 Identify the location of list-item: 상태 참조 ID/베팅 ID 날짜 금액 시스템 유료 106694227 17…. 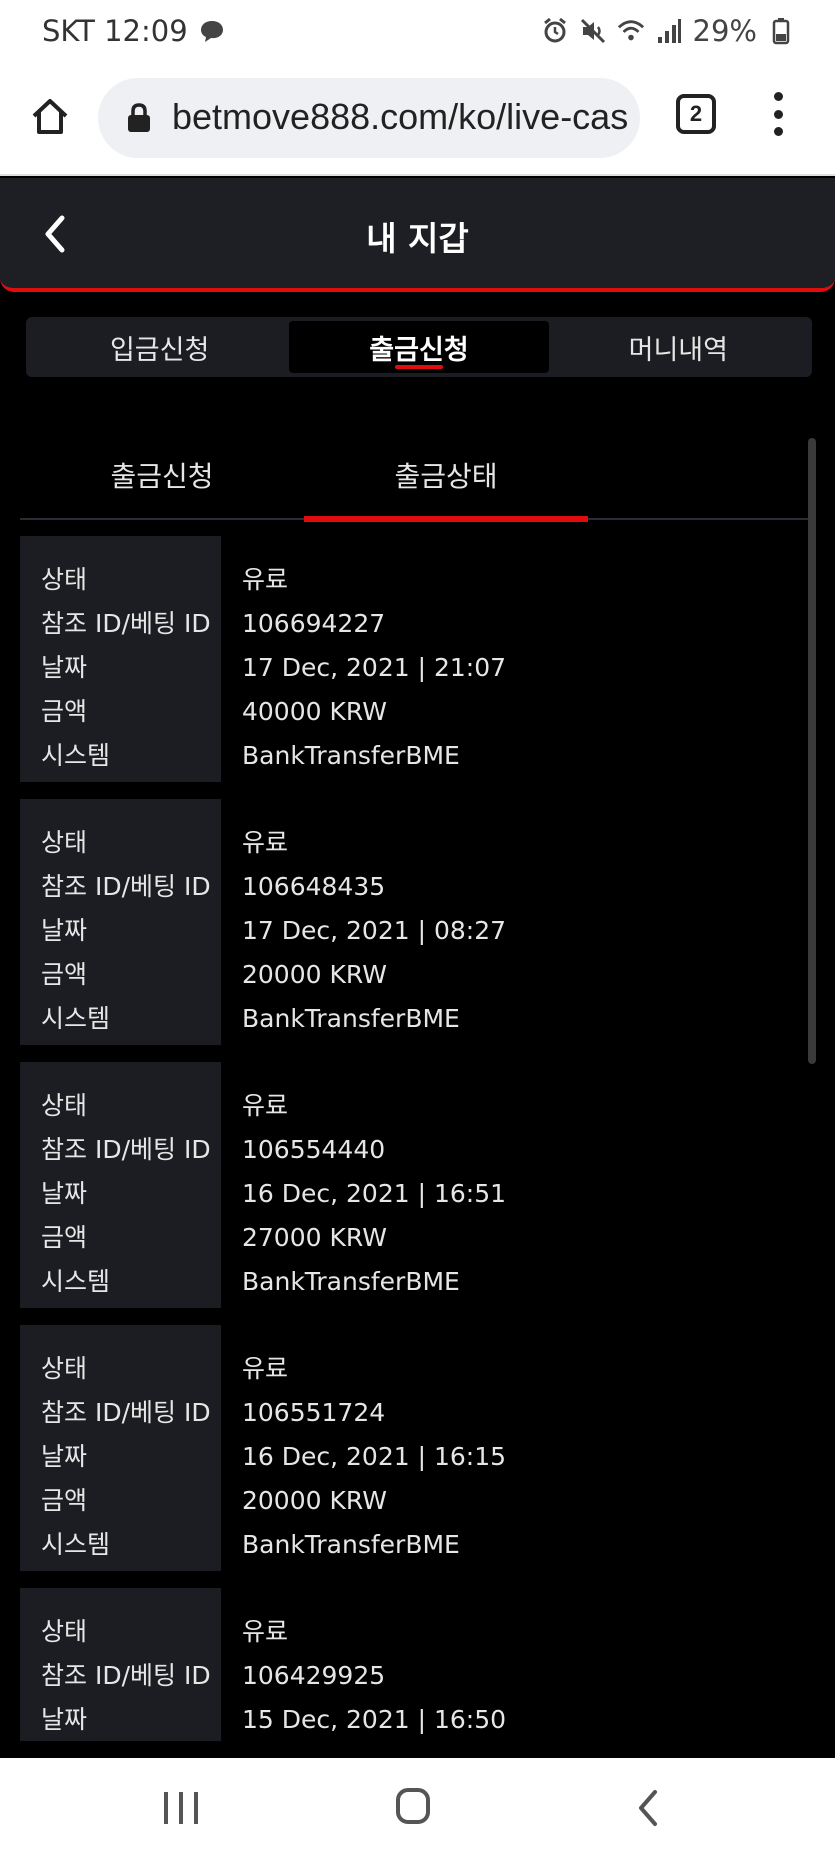
(410, 659).